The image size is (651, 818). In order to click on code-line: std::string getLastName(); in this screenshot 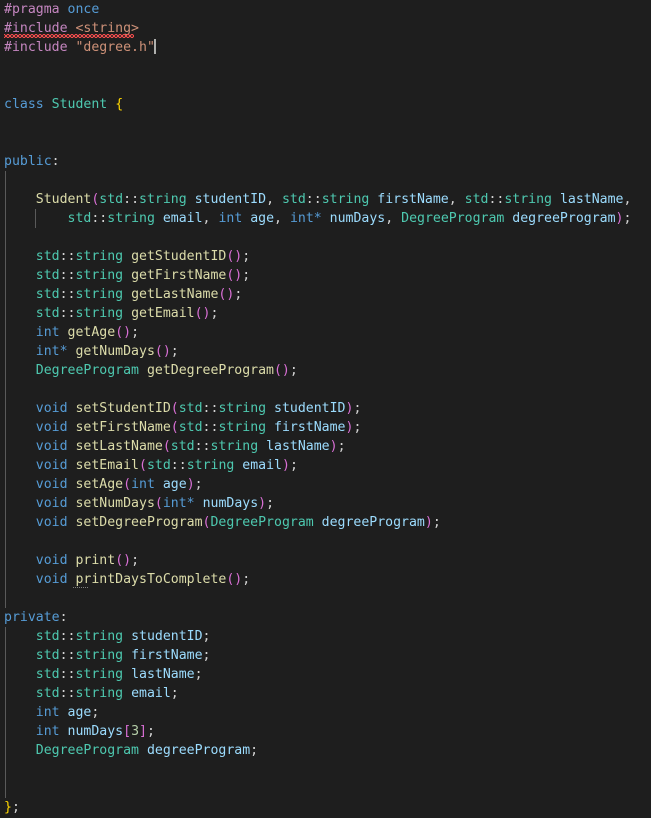, I will do `click(325, 294)`.